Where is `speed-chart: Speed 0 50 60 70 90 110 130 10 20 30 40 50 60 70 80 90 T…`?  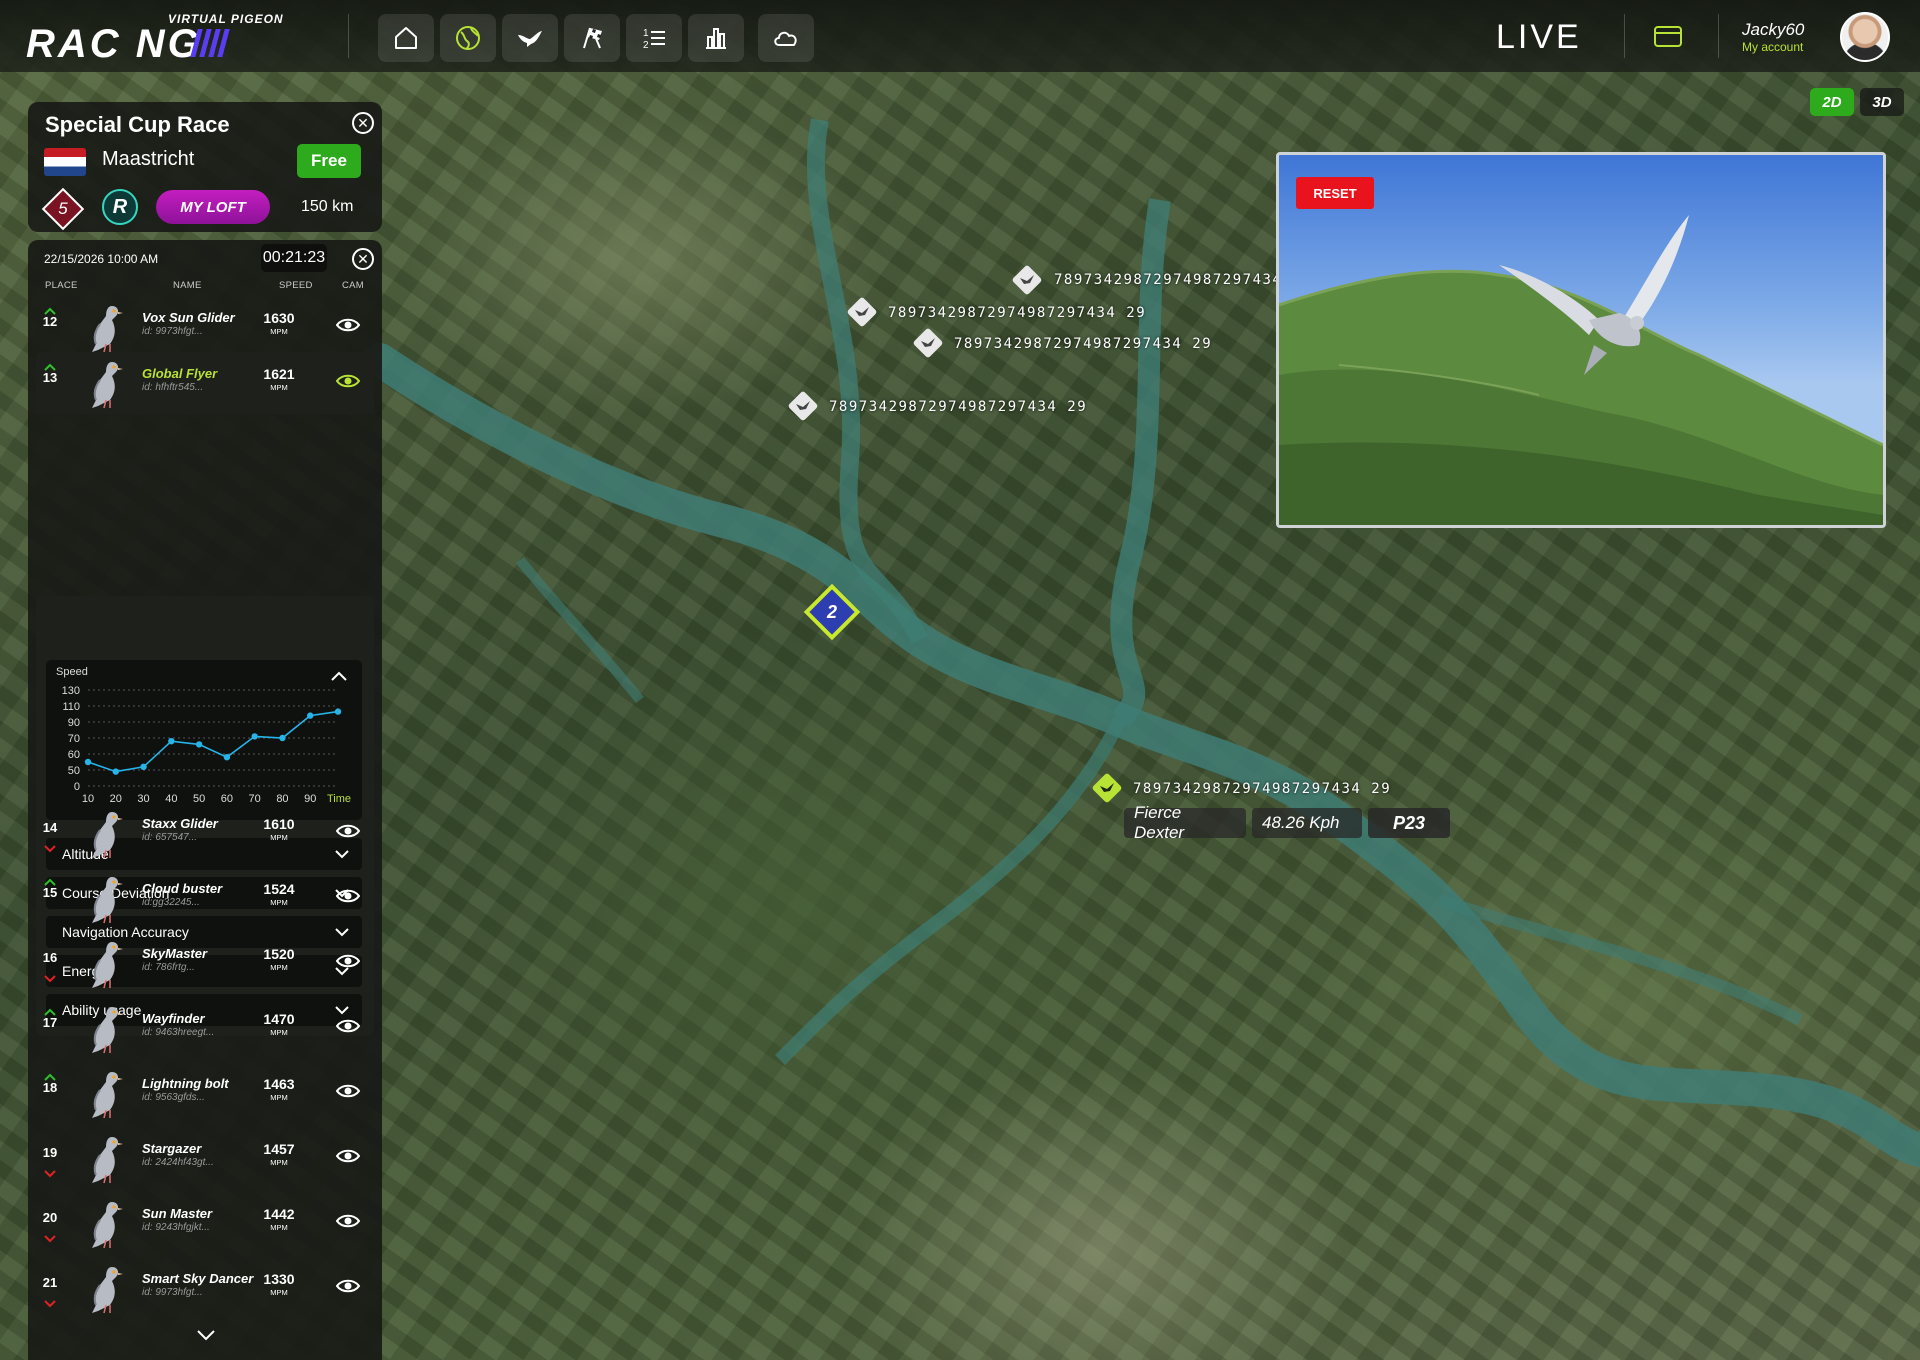
speed-chart: Speed 0 50 60 70 90 110 130 10 20 30 40 50 60 70 80 90 T… is located at coordinates (204, 740).